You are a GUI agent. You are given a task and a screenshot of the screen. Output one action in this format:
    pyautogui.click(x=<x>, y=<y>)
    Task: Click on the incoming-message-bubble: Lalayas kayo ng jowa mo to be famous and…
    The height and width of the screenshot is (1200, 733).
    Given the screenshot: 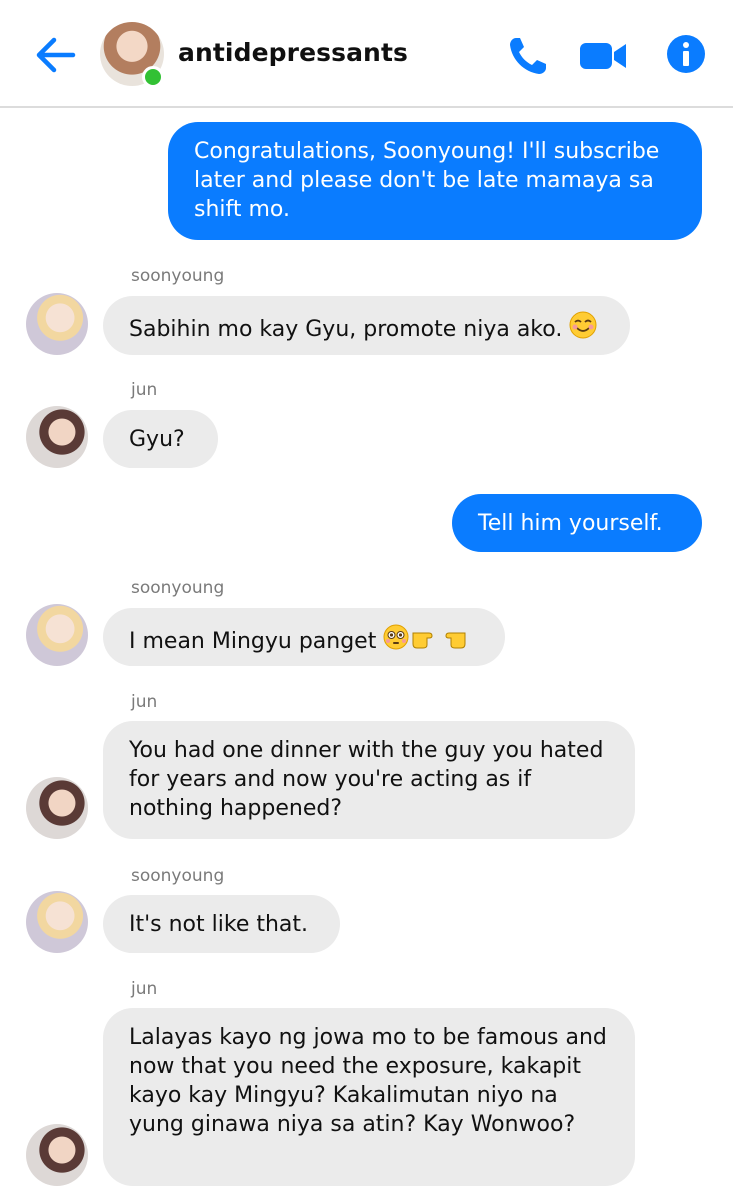 What is the action you would take?
    pyautogui.click(x=369, y=1097)
    